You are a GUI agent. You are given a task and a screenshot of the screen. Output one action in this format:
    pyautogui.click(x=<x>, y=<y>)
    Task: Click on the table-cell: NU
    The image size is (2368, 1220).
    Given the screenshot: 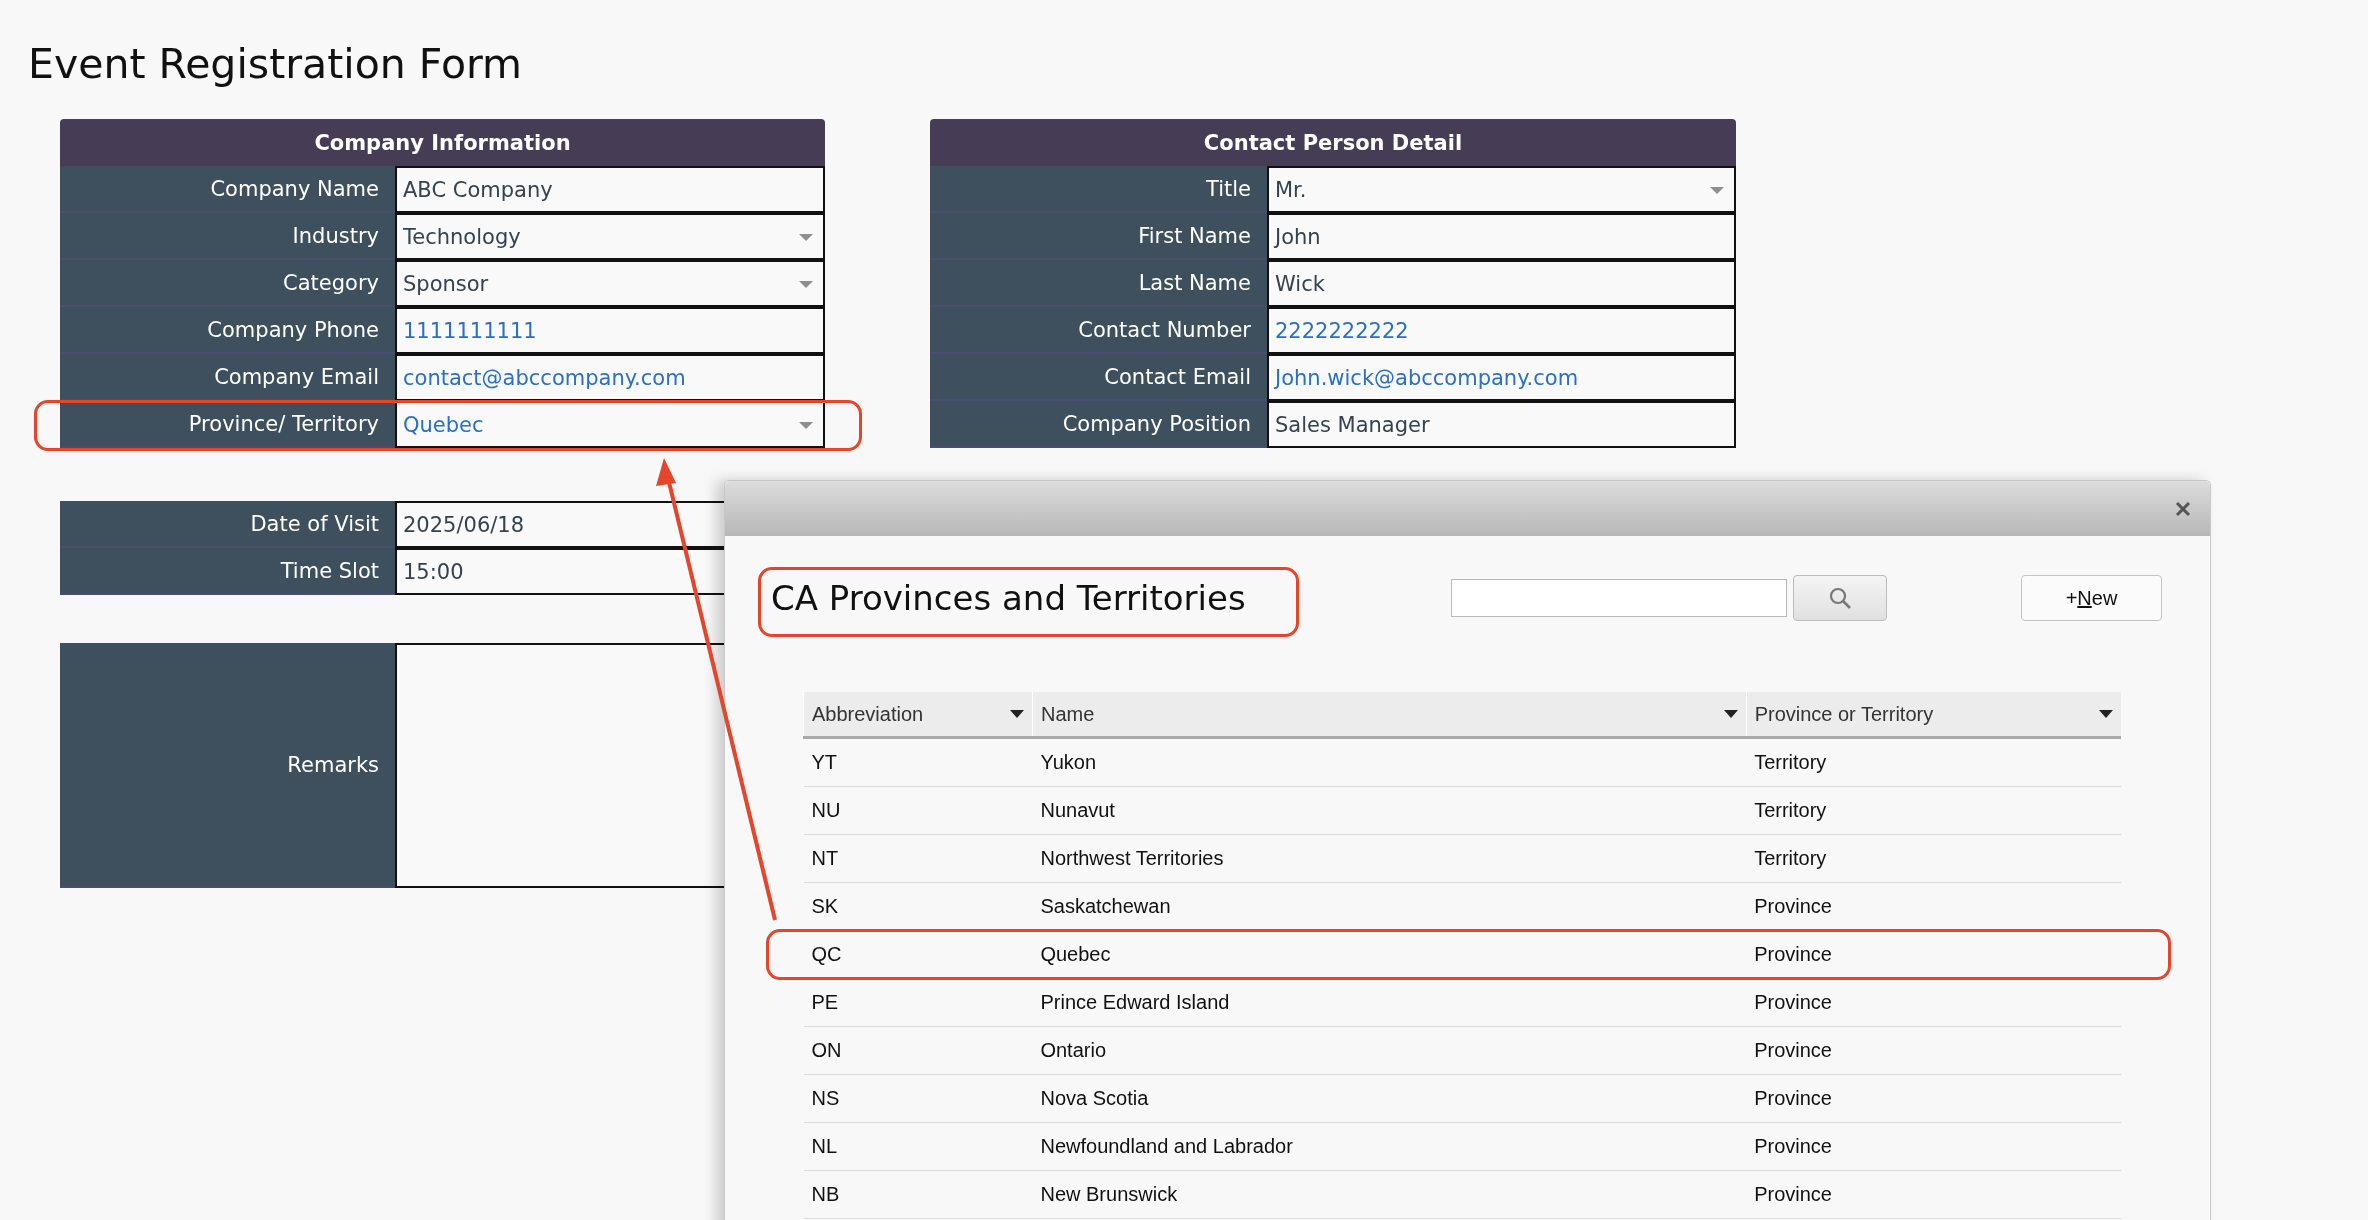 What is the action you would take?
    pyautogui.click(x=918, y=810)
    